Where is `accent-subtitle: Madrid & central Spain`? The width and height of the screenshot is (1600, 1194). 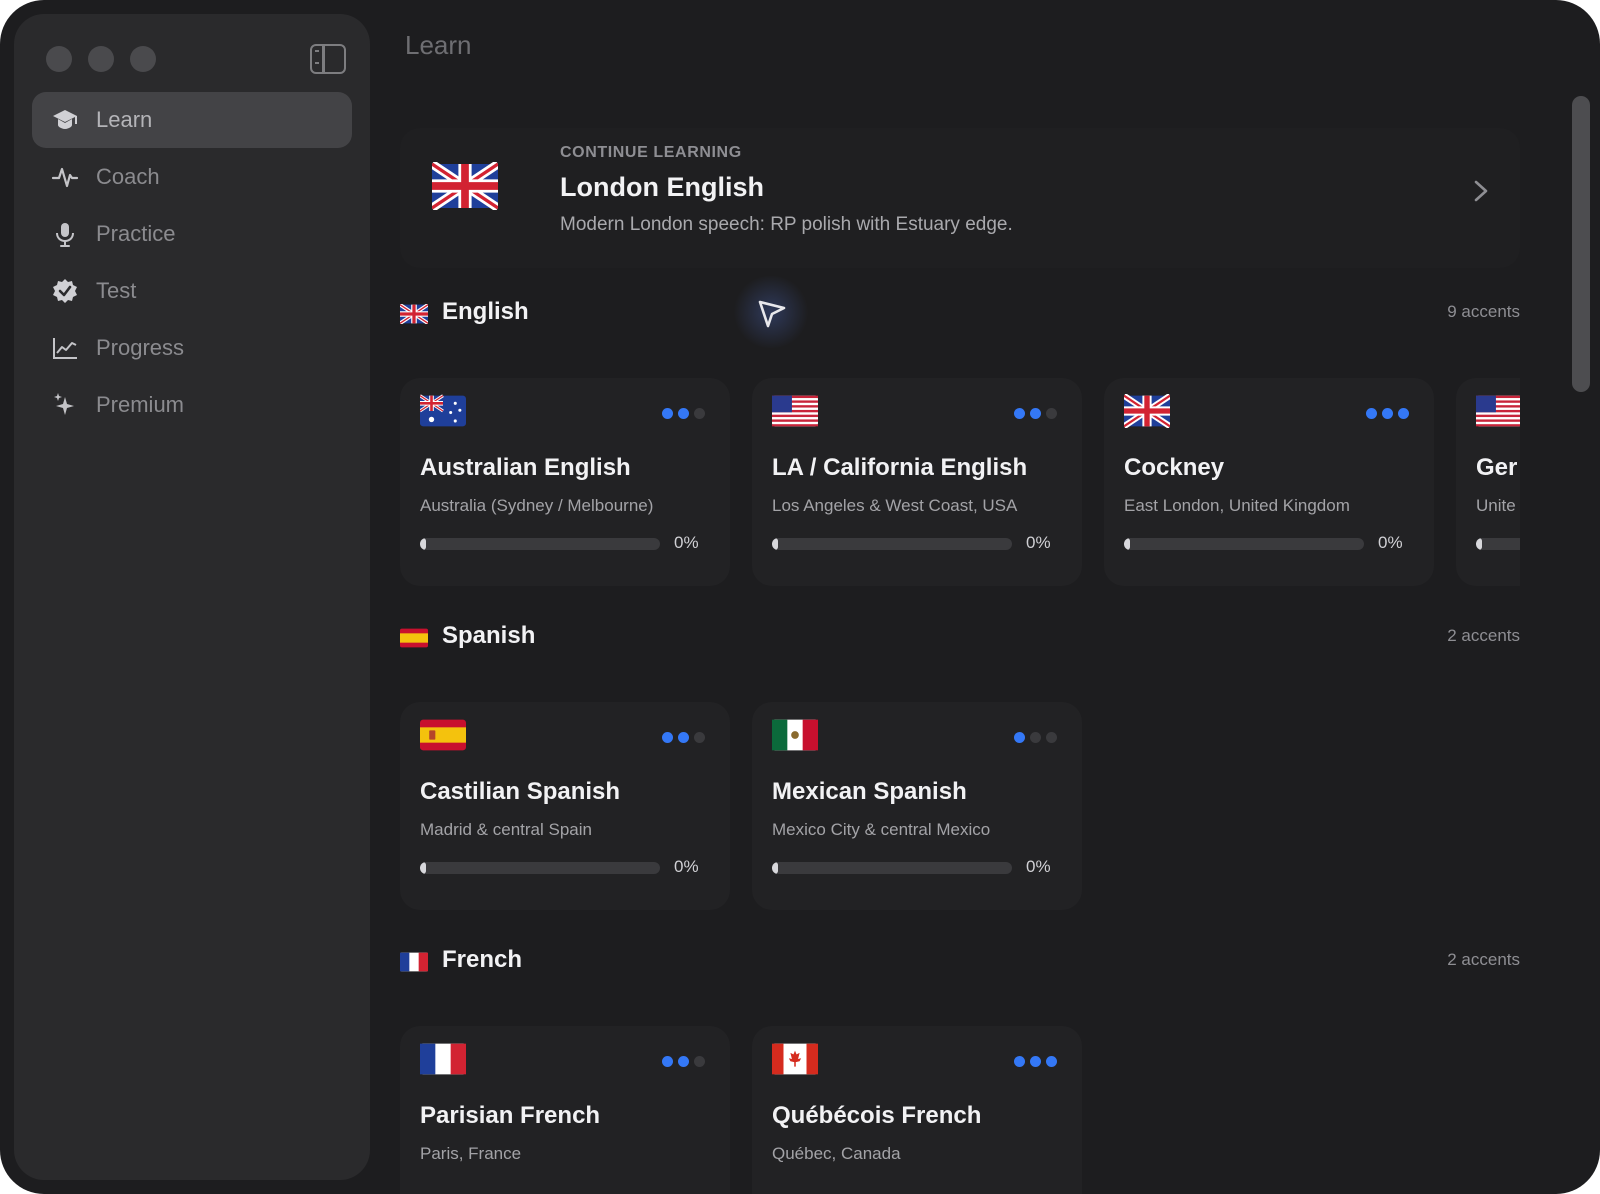 accent-subtitle: Madrid & central Spain is located at coordinates (506, 829).